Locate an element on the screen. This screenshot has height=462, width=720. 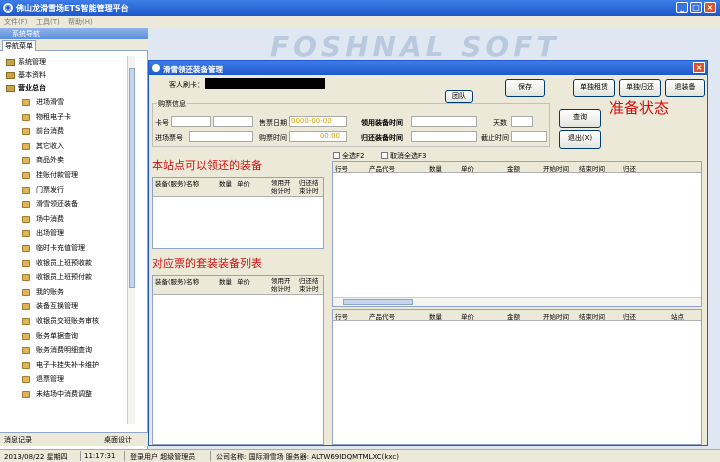
save-button: 保存 is located at coordinates (525, 88).